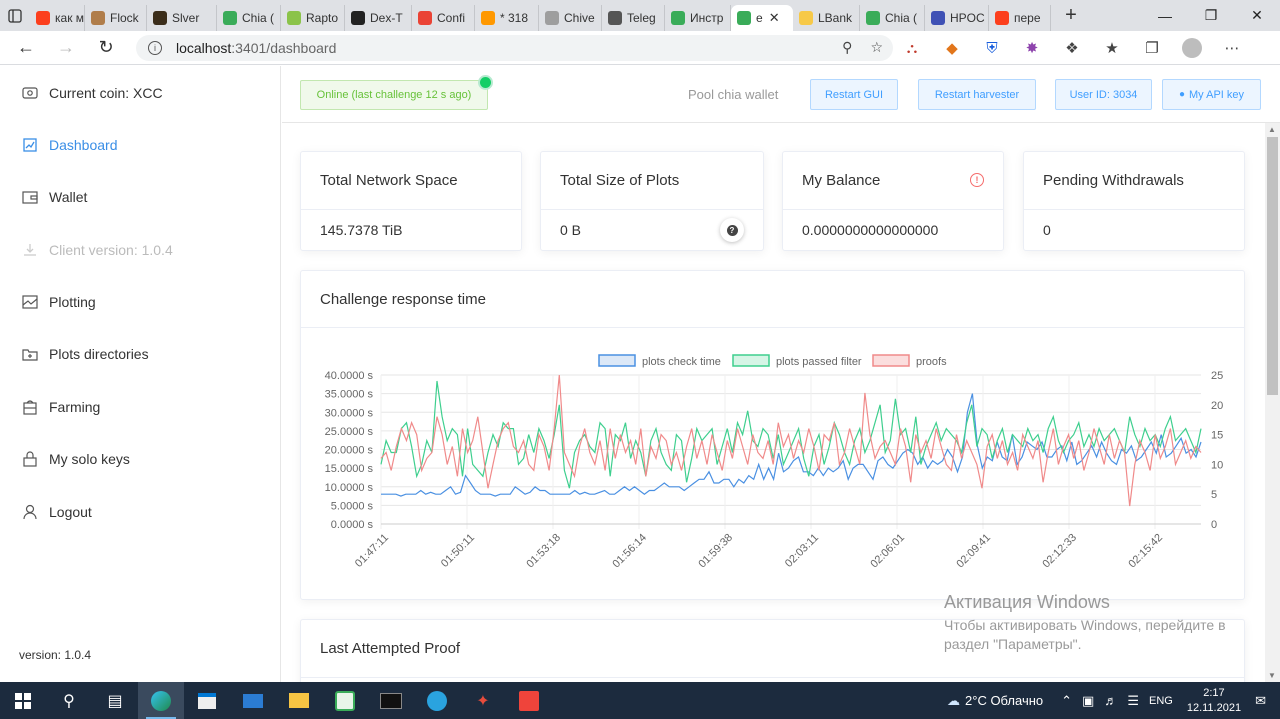 This screenshot has height=719, width=1280. What do you see at coordinates (57, 18) in the screenshot?
I see `browser-tab: как м` at bounding box center [57, 18].